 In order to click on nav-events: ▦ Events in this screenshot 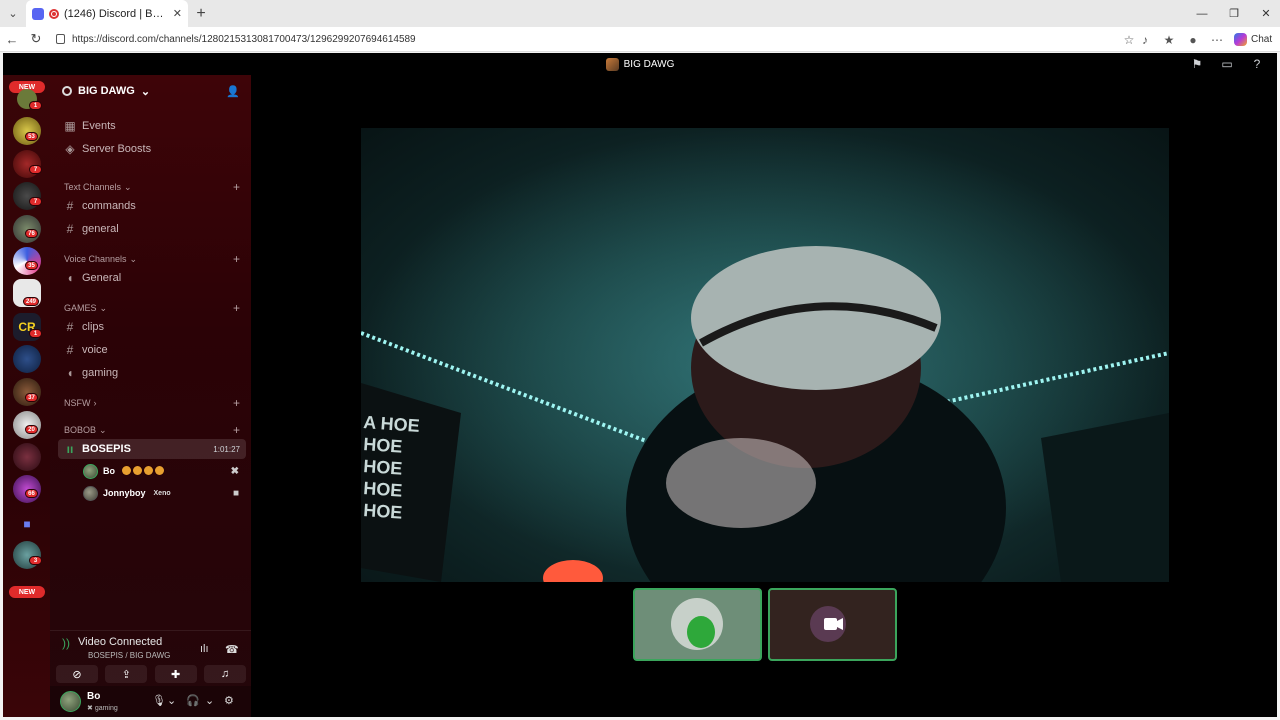, I will do `click(152, 126)`.